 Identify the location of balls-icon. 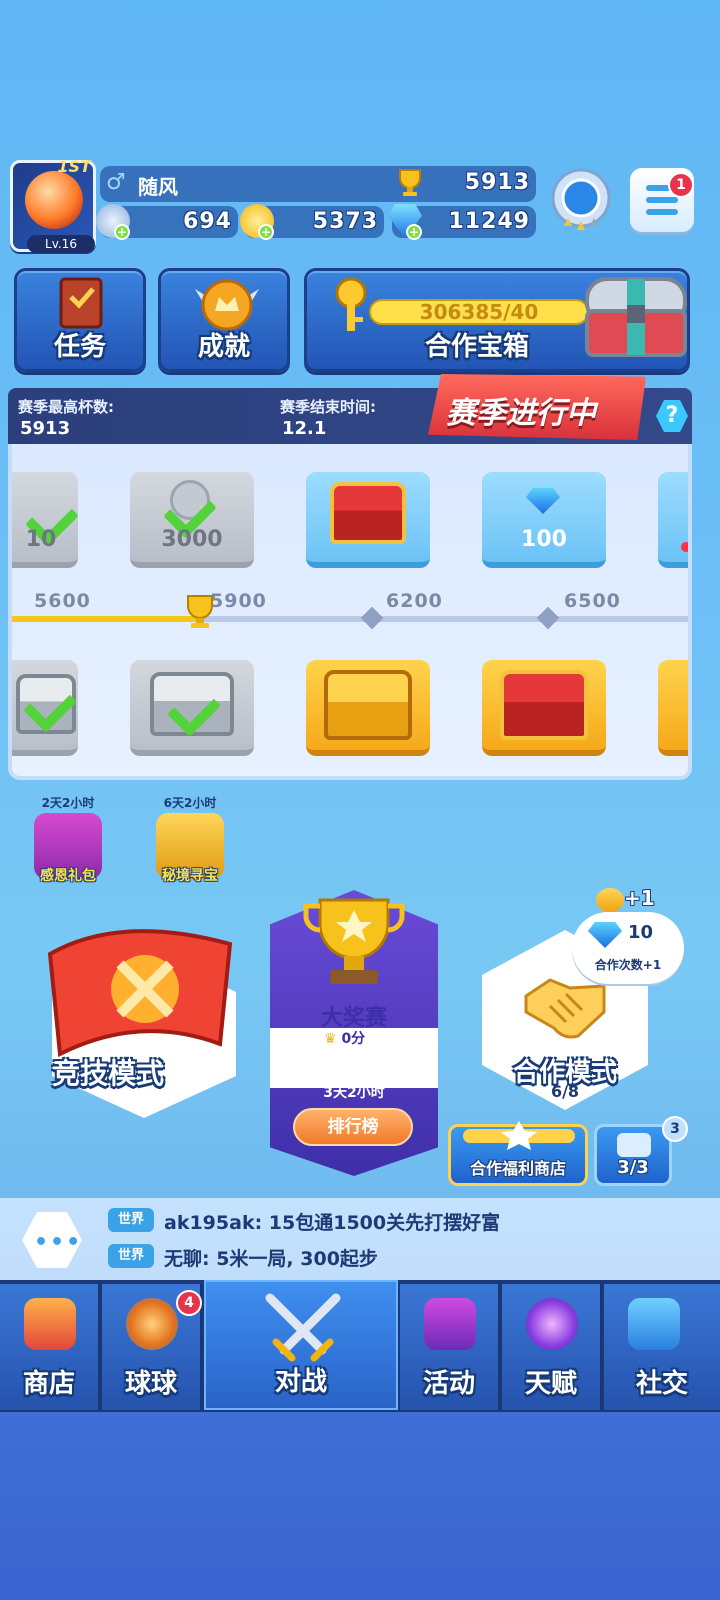
(152, 1324).